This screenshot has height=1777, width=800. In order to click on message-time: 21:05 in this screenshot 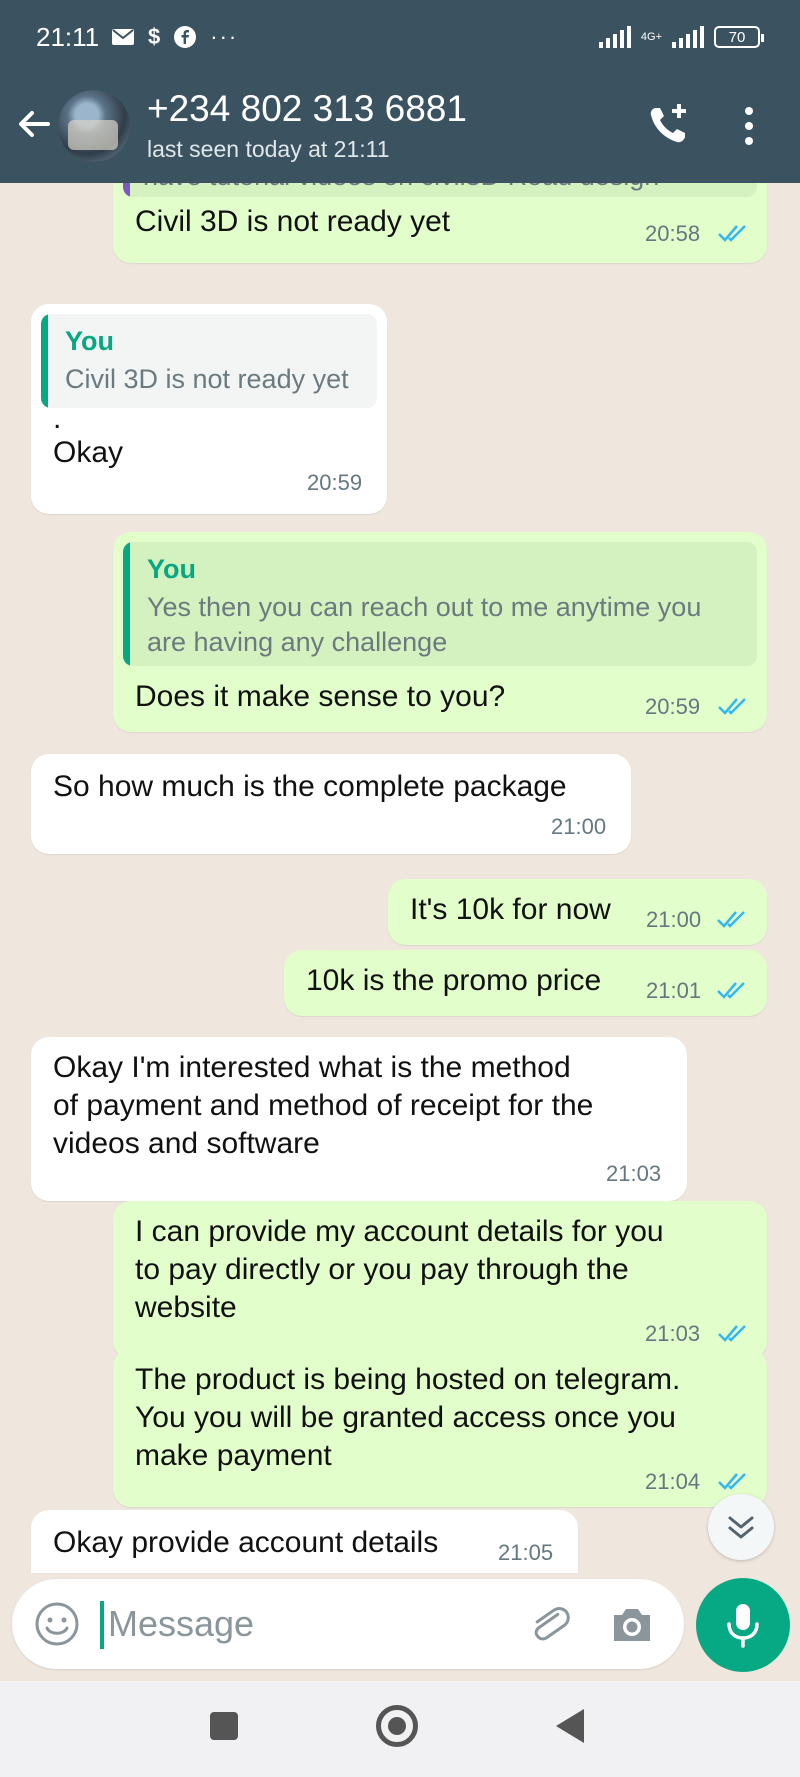, I will do `click(526, 1552)`.